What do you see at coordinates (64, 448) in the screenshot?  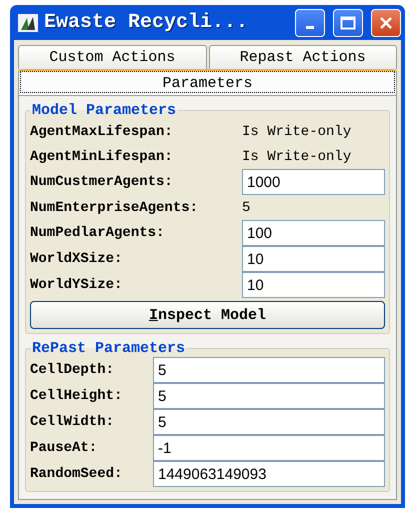 I see `field-label: PauseAt:` at bounding box center [64, 448].